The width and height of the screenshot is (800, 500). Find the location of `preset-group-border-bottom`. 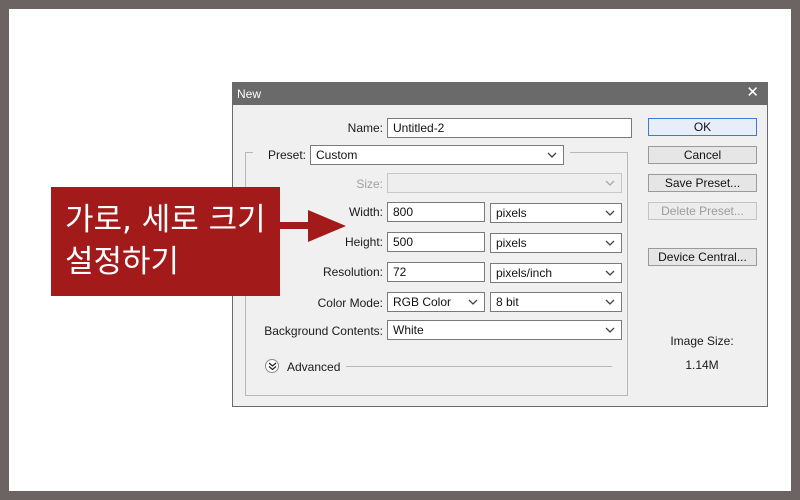

preset-group-border-bottom is located at coordinates (436, 395).